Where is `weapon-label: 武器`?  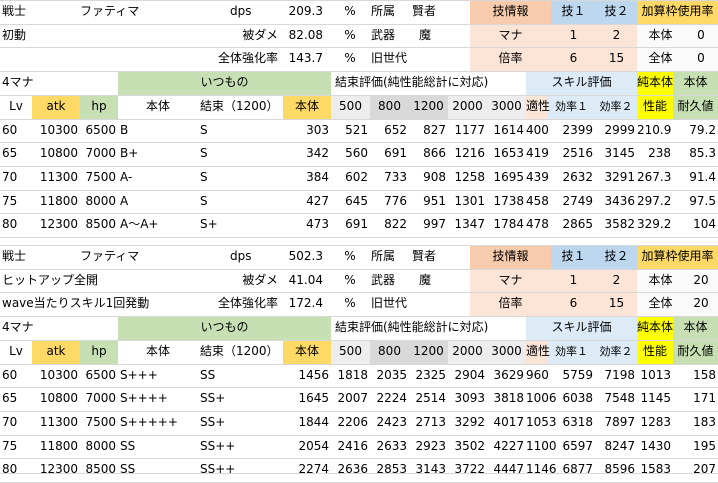
weapon-label: 武器 is located at coordinates (389, 35).